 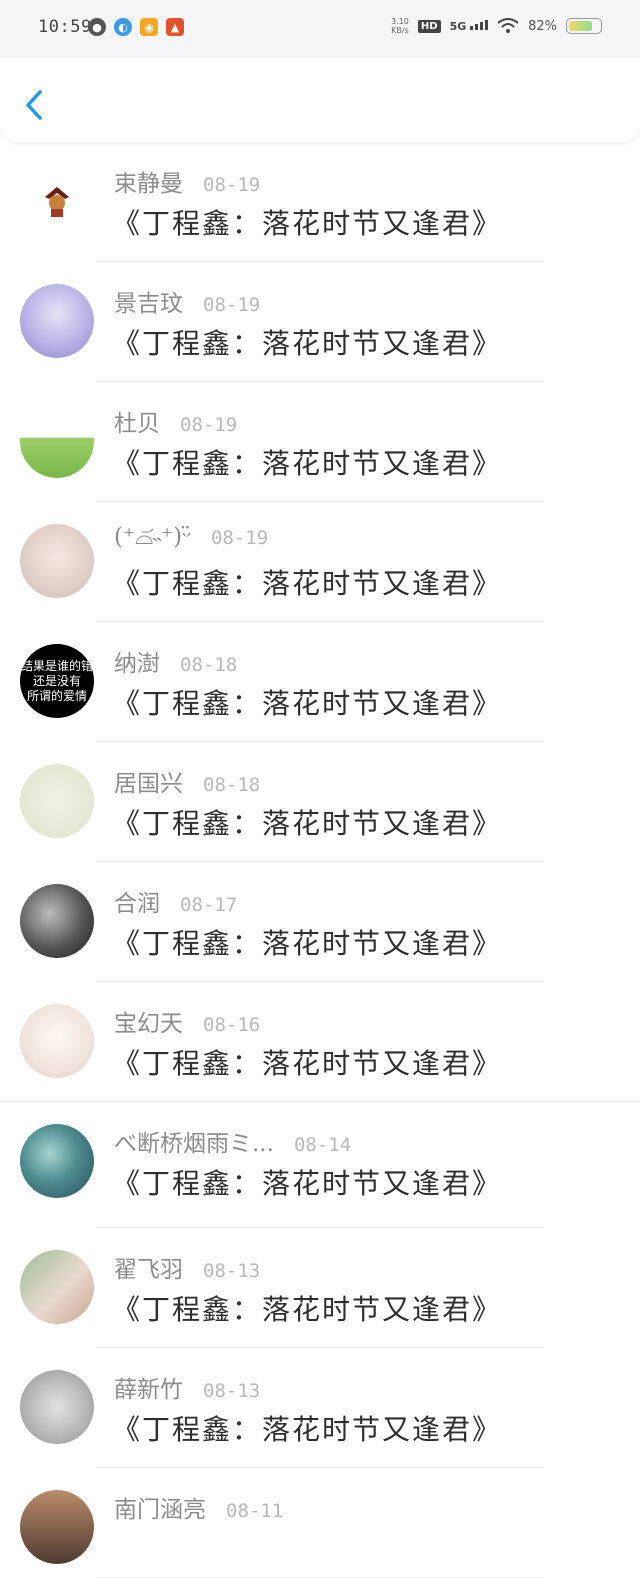 I want to click on status-time: 10:59, so click(x=65, y=27).